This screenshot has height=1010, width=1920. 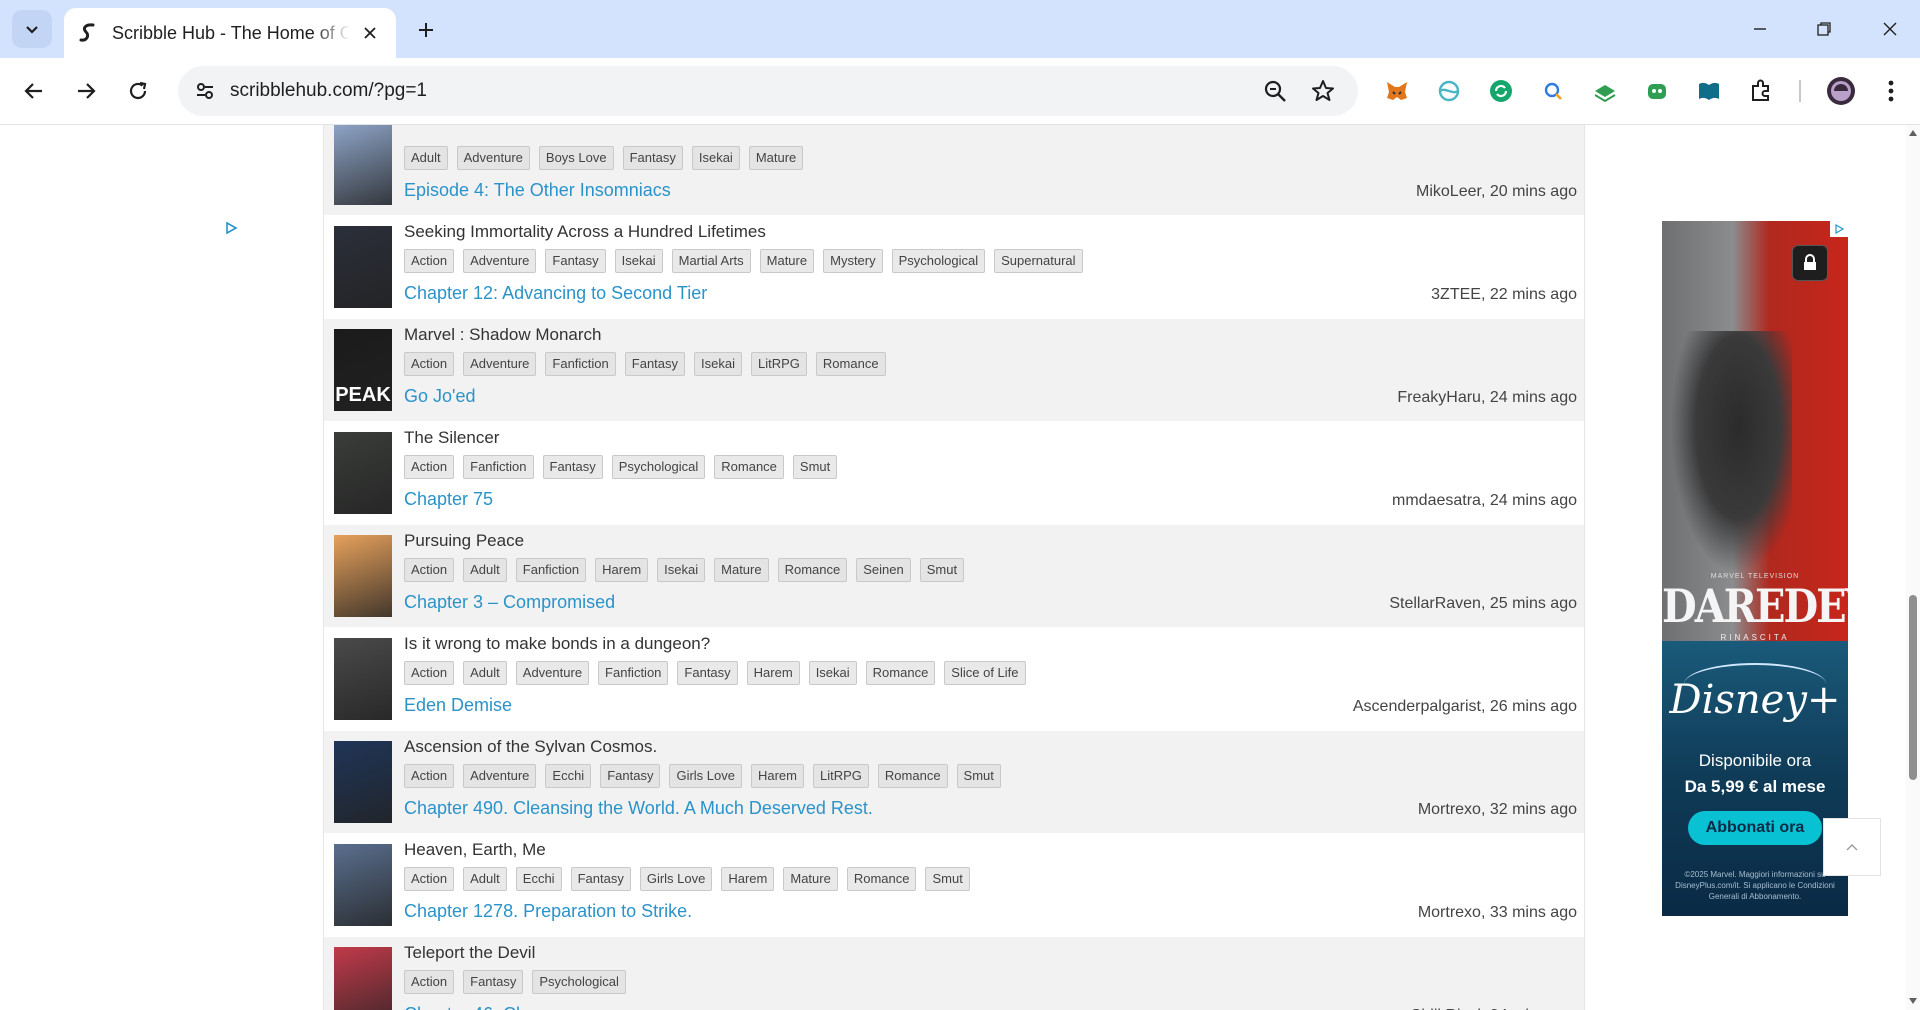 What do you see at coordinates (138, 91) in the screenshot?
I see `reload-button` at bounding box center [138, 91].